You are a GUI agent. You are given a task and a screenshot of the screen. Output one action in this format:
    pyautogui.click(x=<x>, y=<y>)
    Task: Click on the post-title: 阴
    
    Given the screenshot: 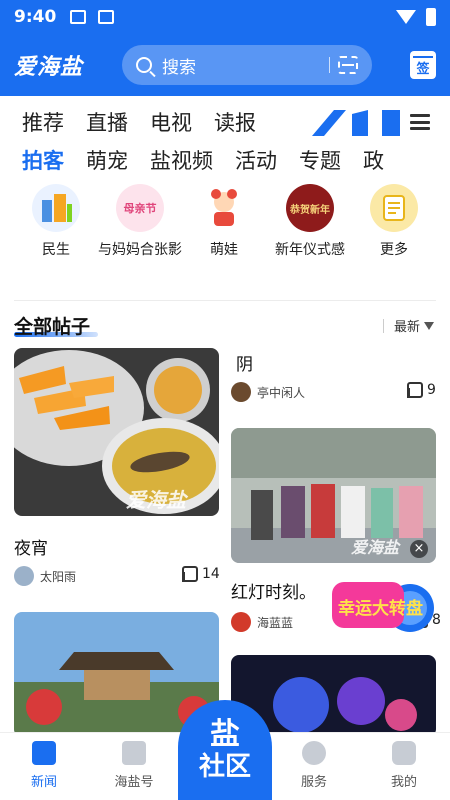 What is the action you would take?
    pyautogui.click(x=244, y=362)
    